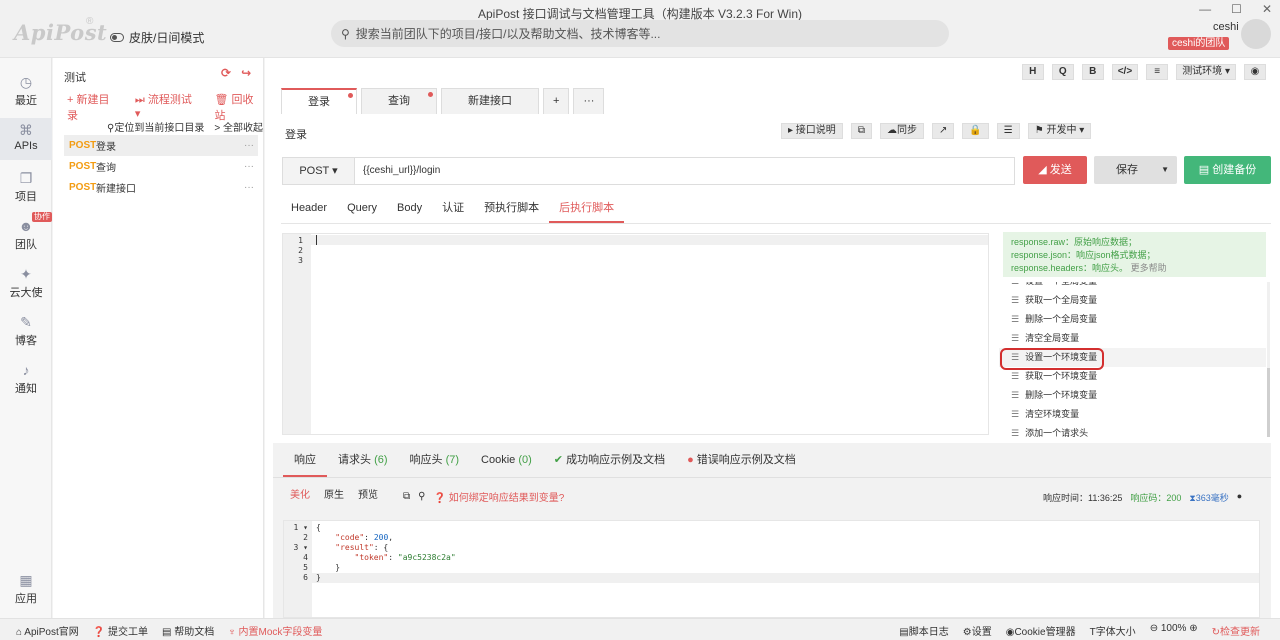  I want to click on link-label: ApiPost官网, so click(51, 632).